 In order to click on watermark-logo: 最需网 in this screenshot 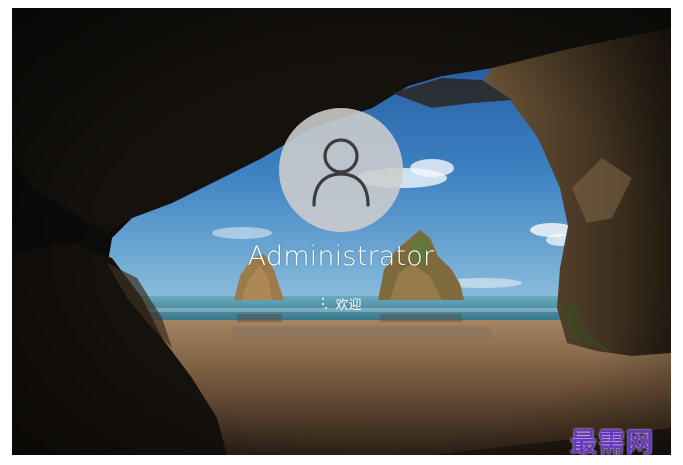, I will do `click(612, 441)`.